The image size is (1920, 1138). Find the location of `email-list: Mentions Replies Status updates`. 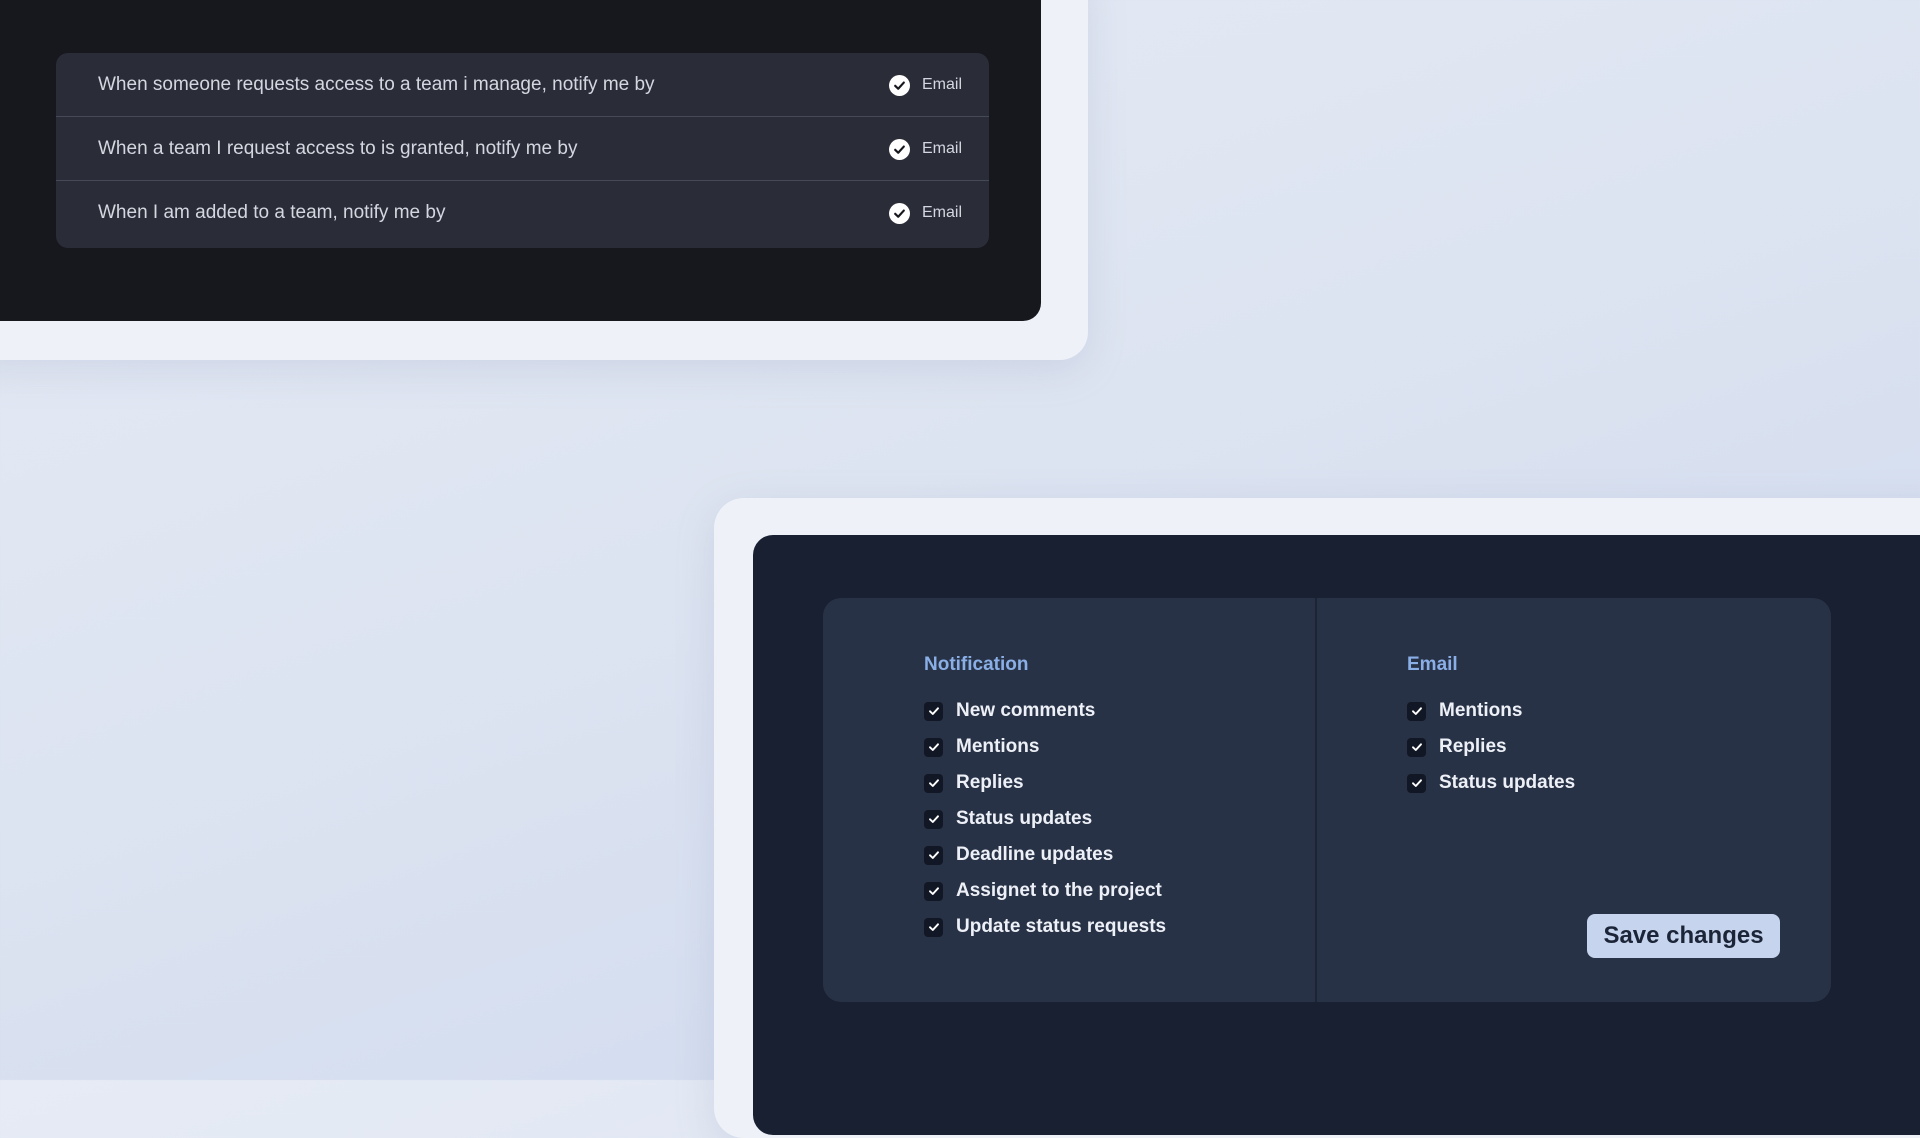

email-list: Mentions Replies Status updates is located at coordinates (1491, 747).